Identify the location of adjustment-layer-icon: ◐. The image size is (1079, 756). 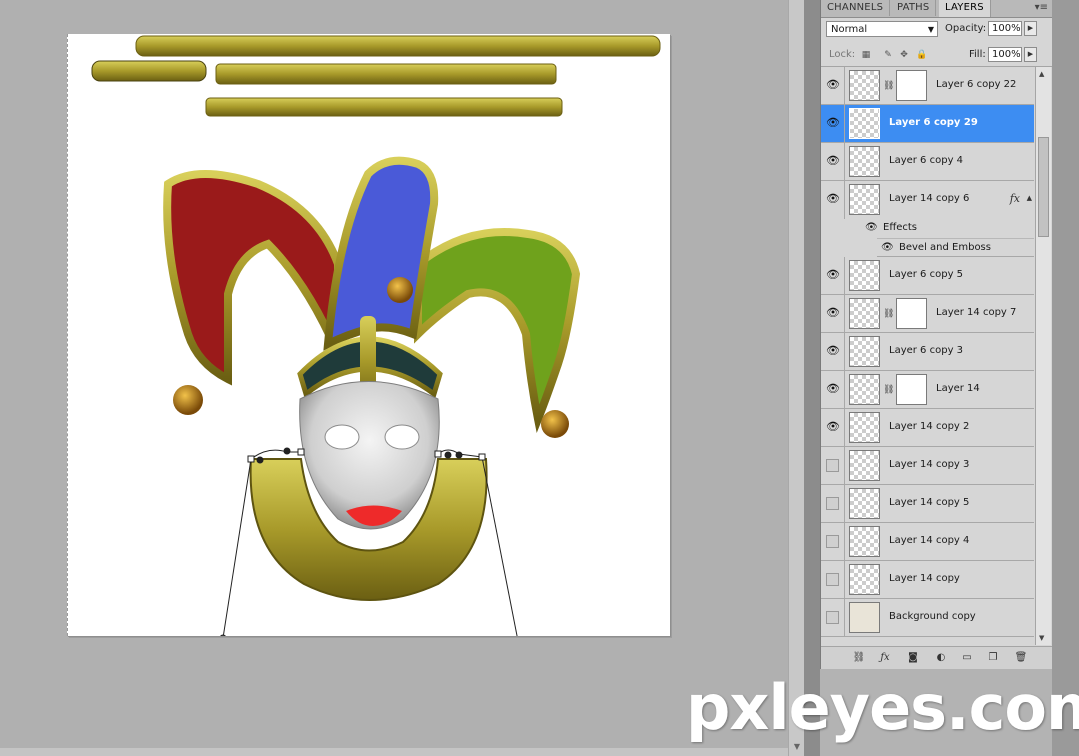
(941, 658).